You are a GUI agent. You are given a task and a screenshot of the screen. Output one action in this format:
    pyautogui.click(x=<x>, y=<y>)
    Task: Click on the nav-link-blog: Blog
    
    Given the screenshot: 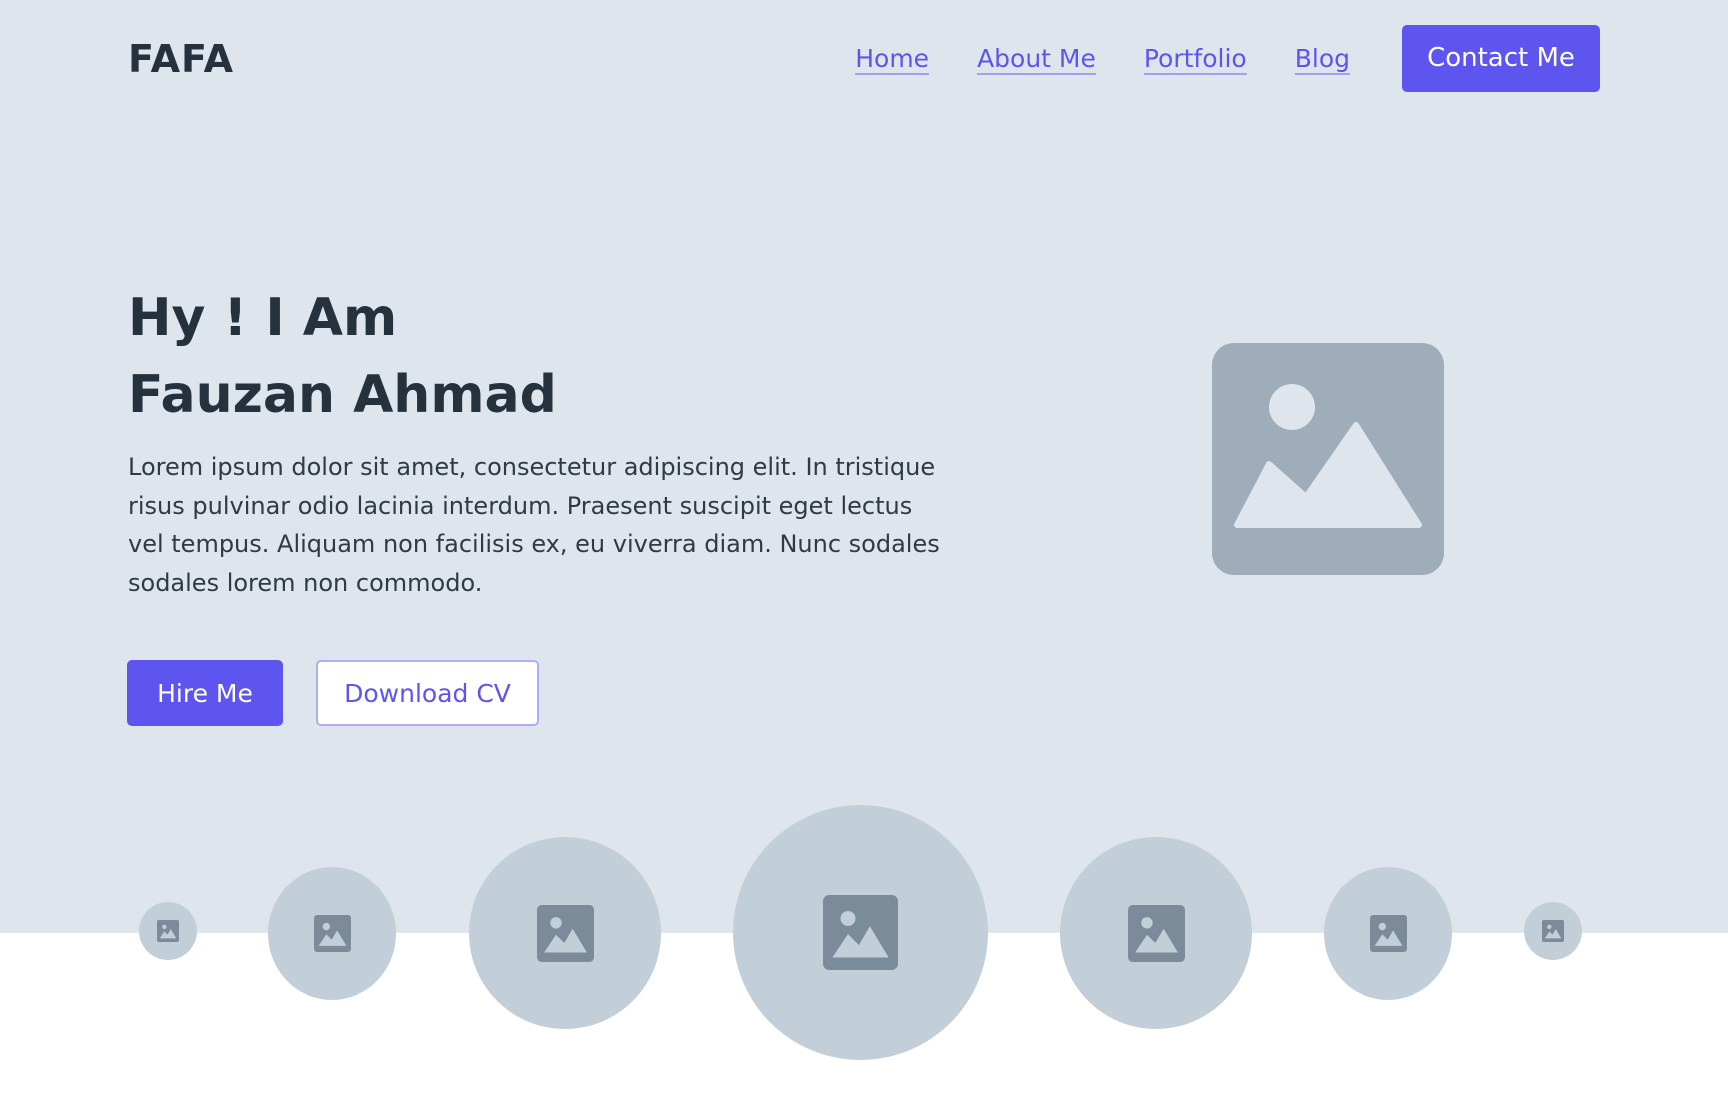 What is the action you would take?
    pyautogui.click(x=1322, y=58)
    